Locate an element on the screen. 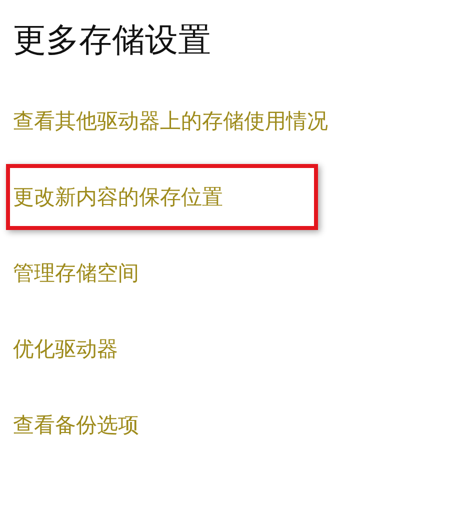  section-title: 更多存储设置 is located at coordinates (112, 40).